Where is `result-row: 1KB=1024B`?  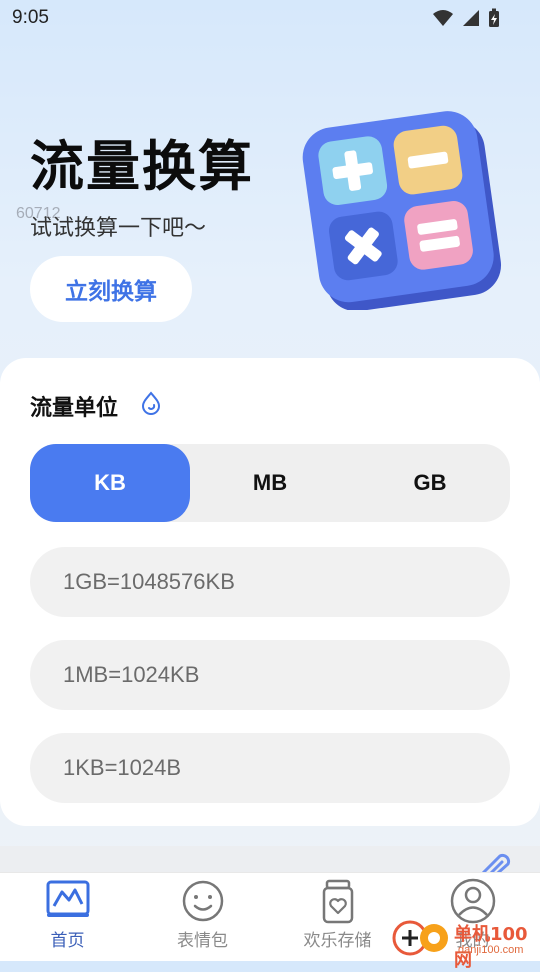
result-row: 1KB=1024B is located at coordinates (270, 768).